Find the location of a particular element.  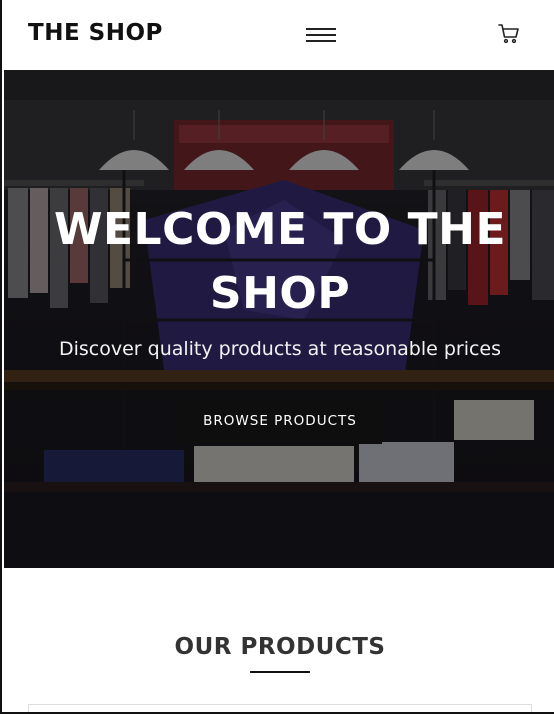

products-heading: OUR PRODUCTS is located at coordinates (280, 647).